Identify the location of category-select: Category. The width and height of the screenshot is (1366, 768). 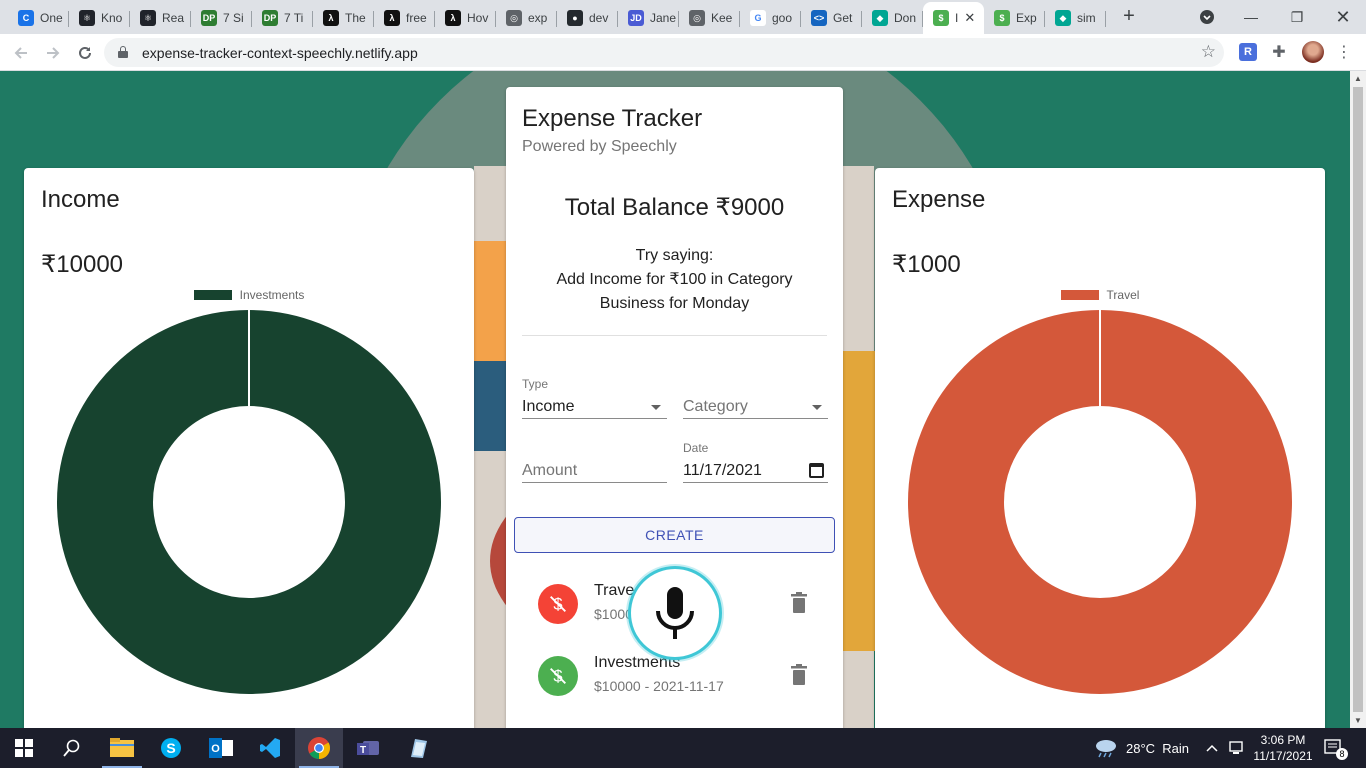
(755, 398).